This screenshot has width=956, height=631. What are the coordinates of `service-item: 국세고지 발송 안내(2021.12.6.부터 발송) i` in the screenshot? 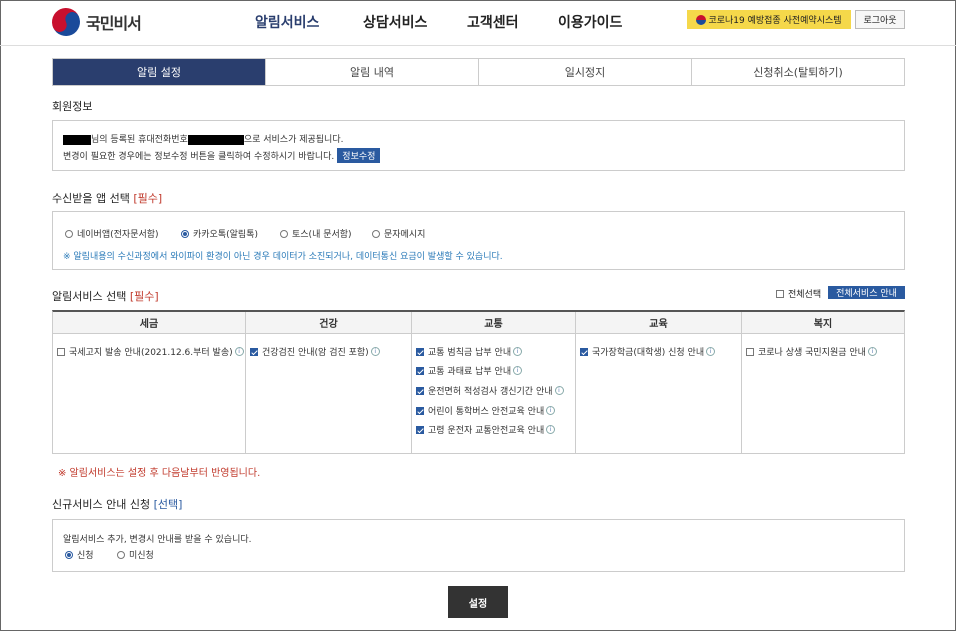 It's located at (150, 351).